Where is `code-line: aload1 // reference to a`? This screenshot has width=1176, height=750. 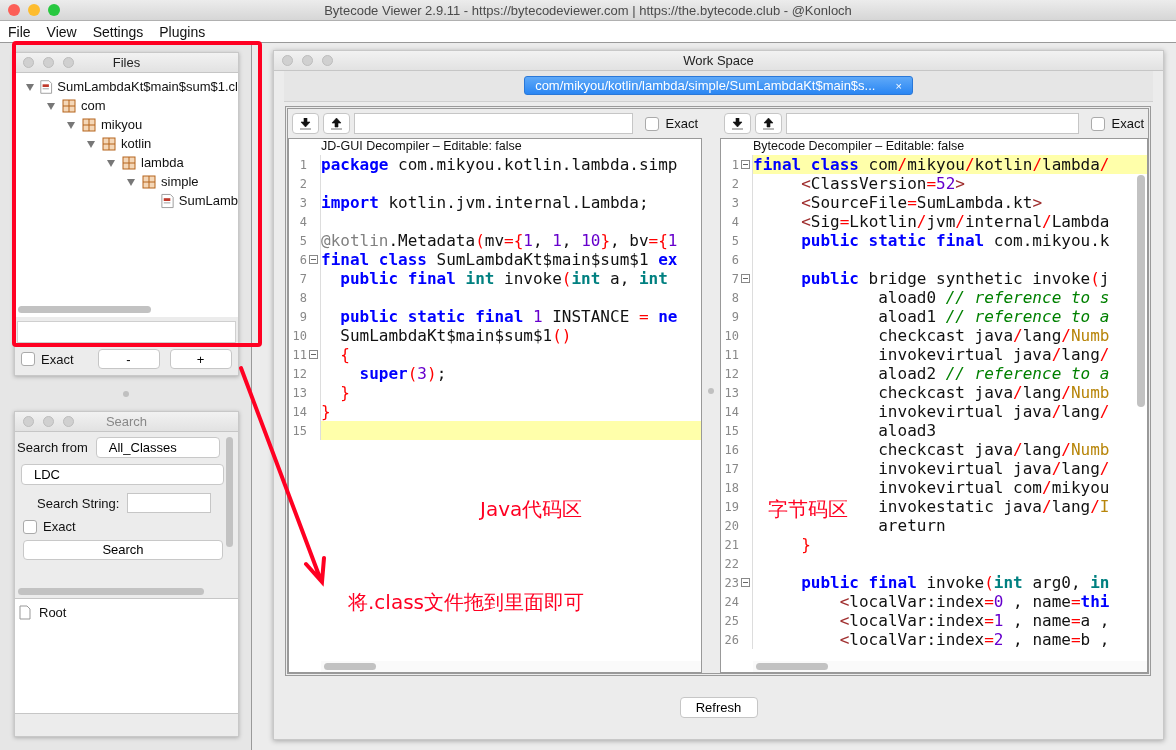
code-line: aload1 // reference to a is located at coordinates (994, 316).